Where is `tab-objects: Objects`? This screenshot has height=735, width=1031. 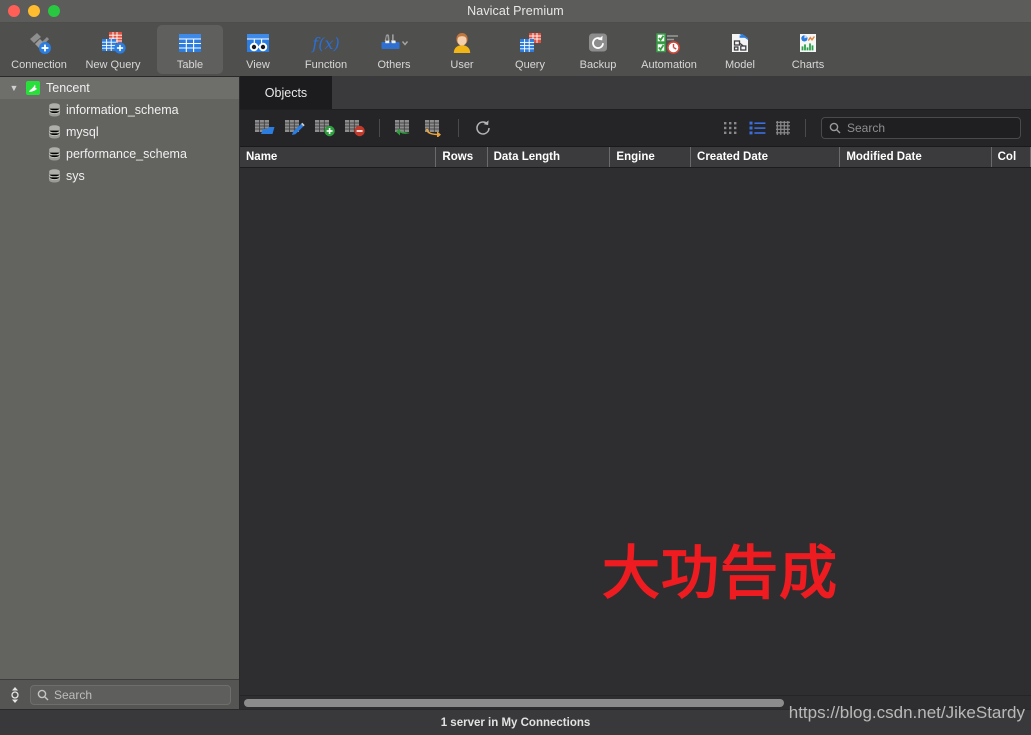 tab-objects: Objects is located at coordinates (286, 92).